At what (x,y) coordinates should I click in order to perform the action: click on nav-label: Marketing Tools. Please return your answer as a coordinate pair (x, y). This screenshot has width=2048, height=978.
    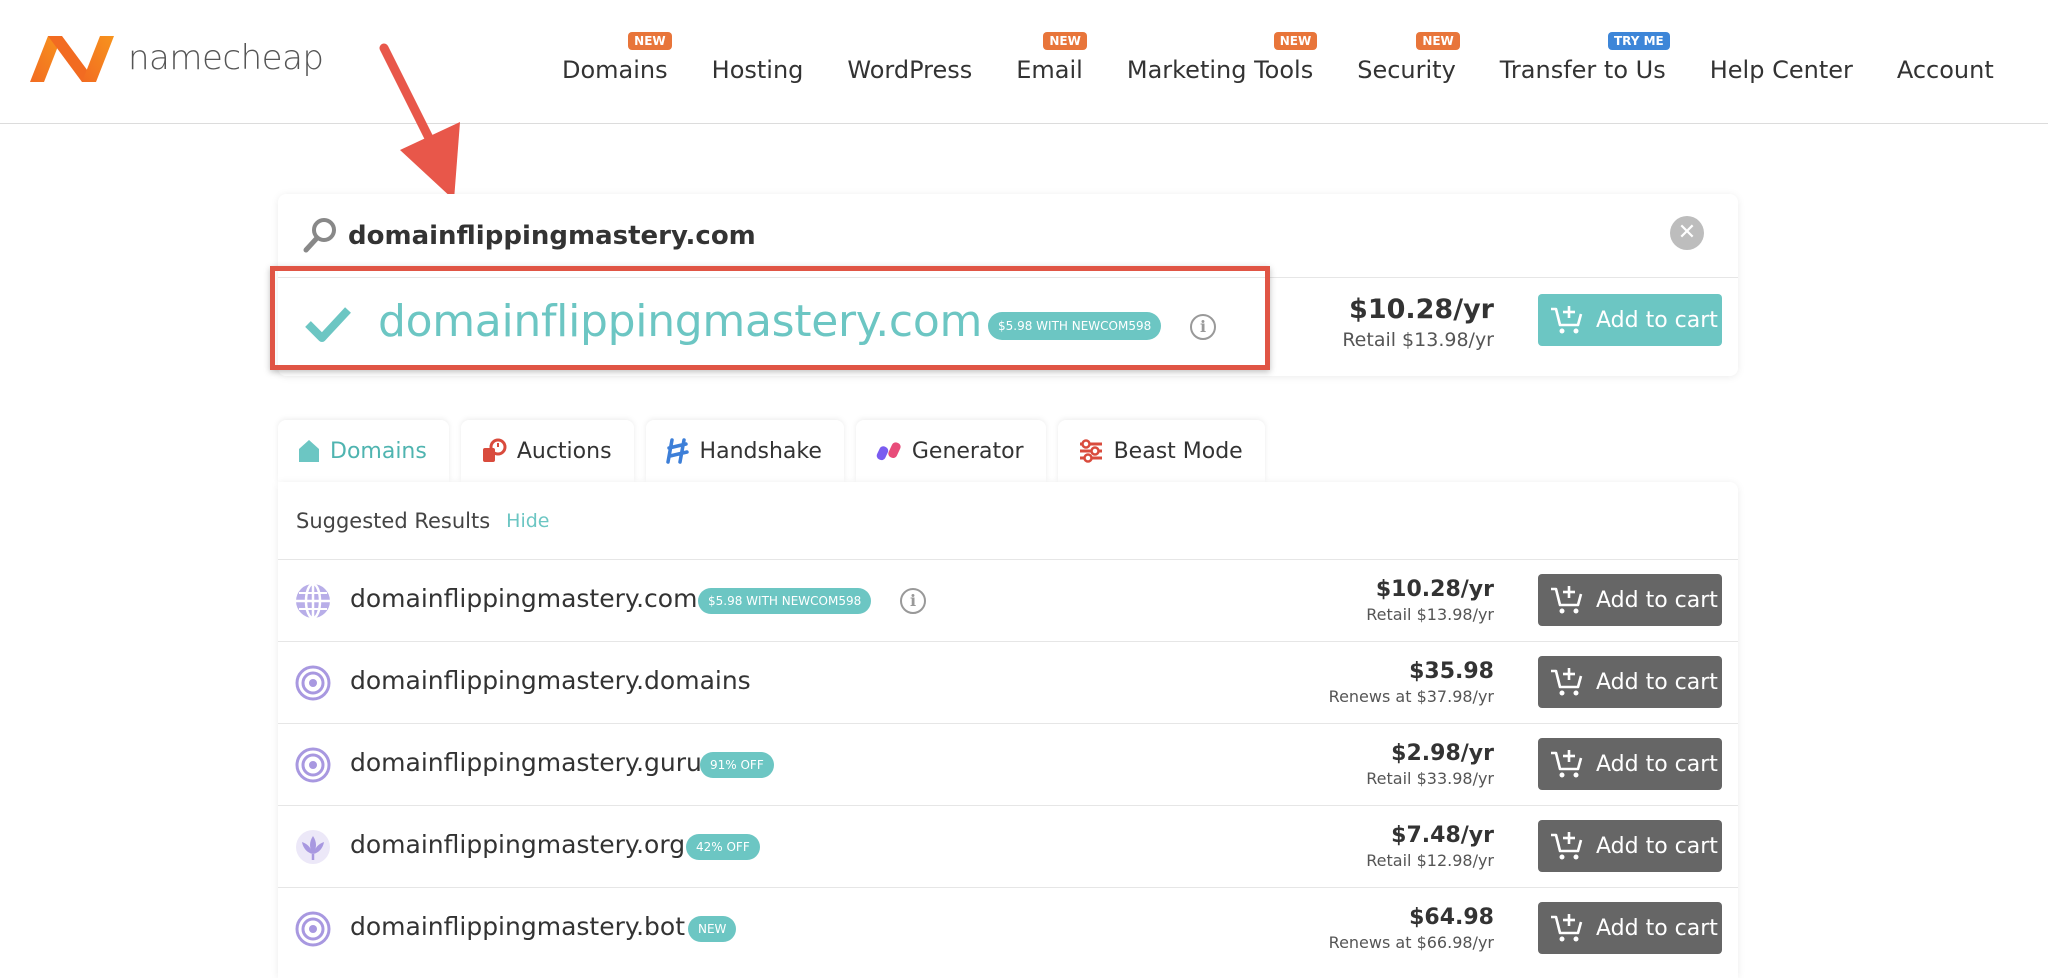
    Looking at the image, I should click on (1220, 70).